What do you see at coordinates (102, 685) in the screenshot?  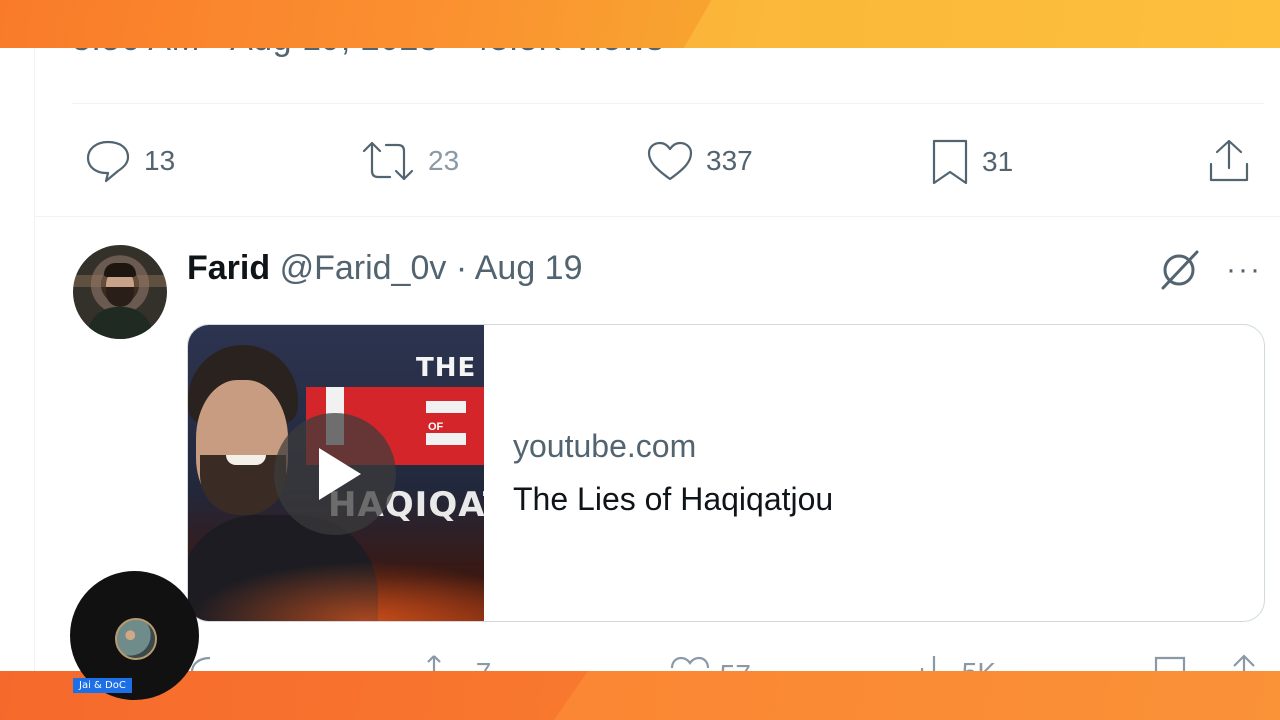 I see `streamer-label: Jai & DoC` at bounding box center [102, 685].